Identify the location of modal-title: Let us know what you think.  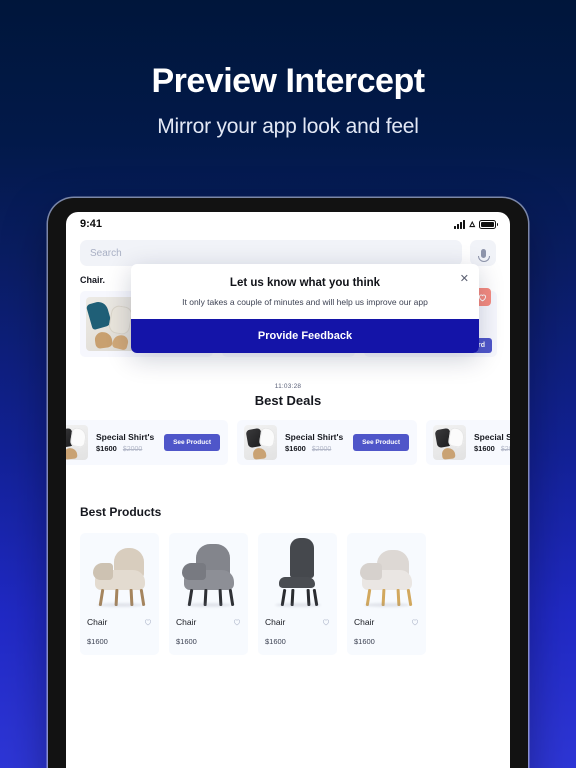
(305, 283).